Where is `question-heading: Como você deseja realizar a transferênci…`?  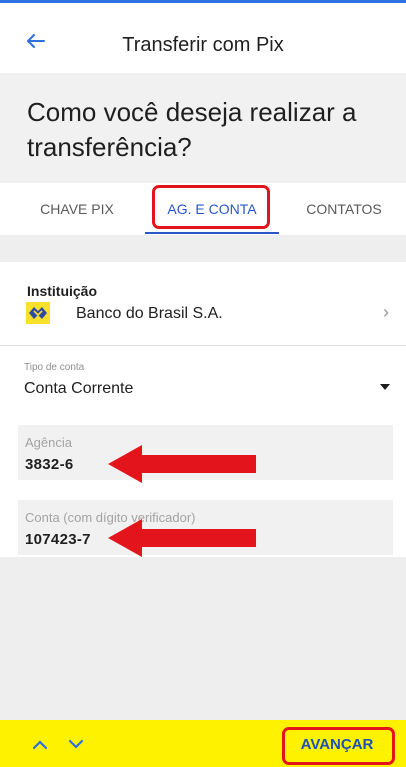 question-heading: Como você deseja realizar a transferênci… is located at coordinates (192, 129).